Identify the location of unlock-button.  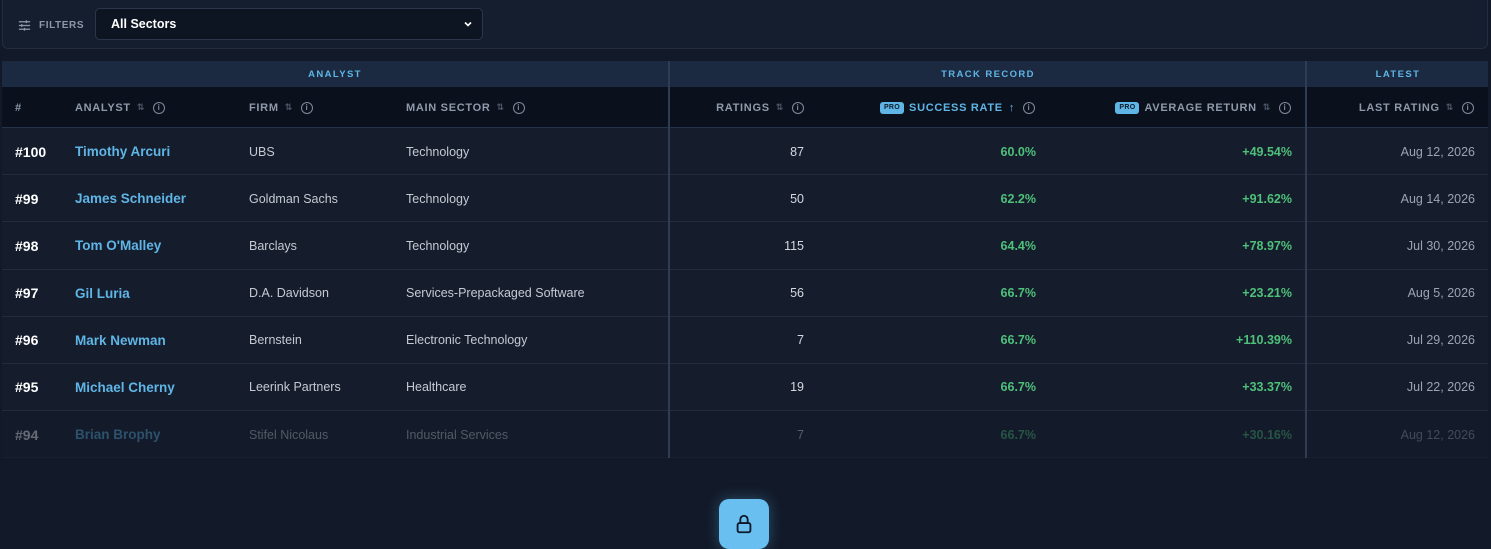
(744, 524).